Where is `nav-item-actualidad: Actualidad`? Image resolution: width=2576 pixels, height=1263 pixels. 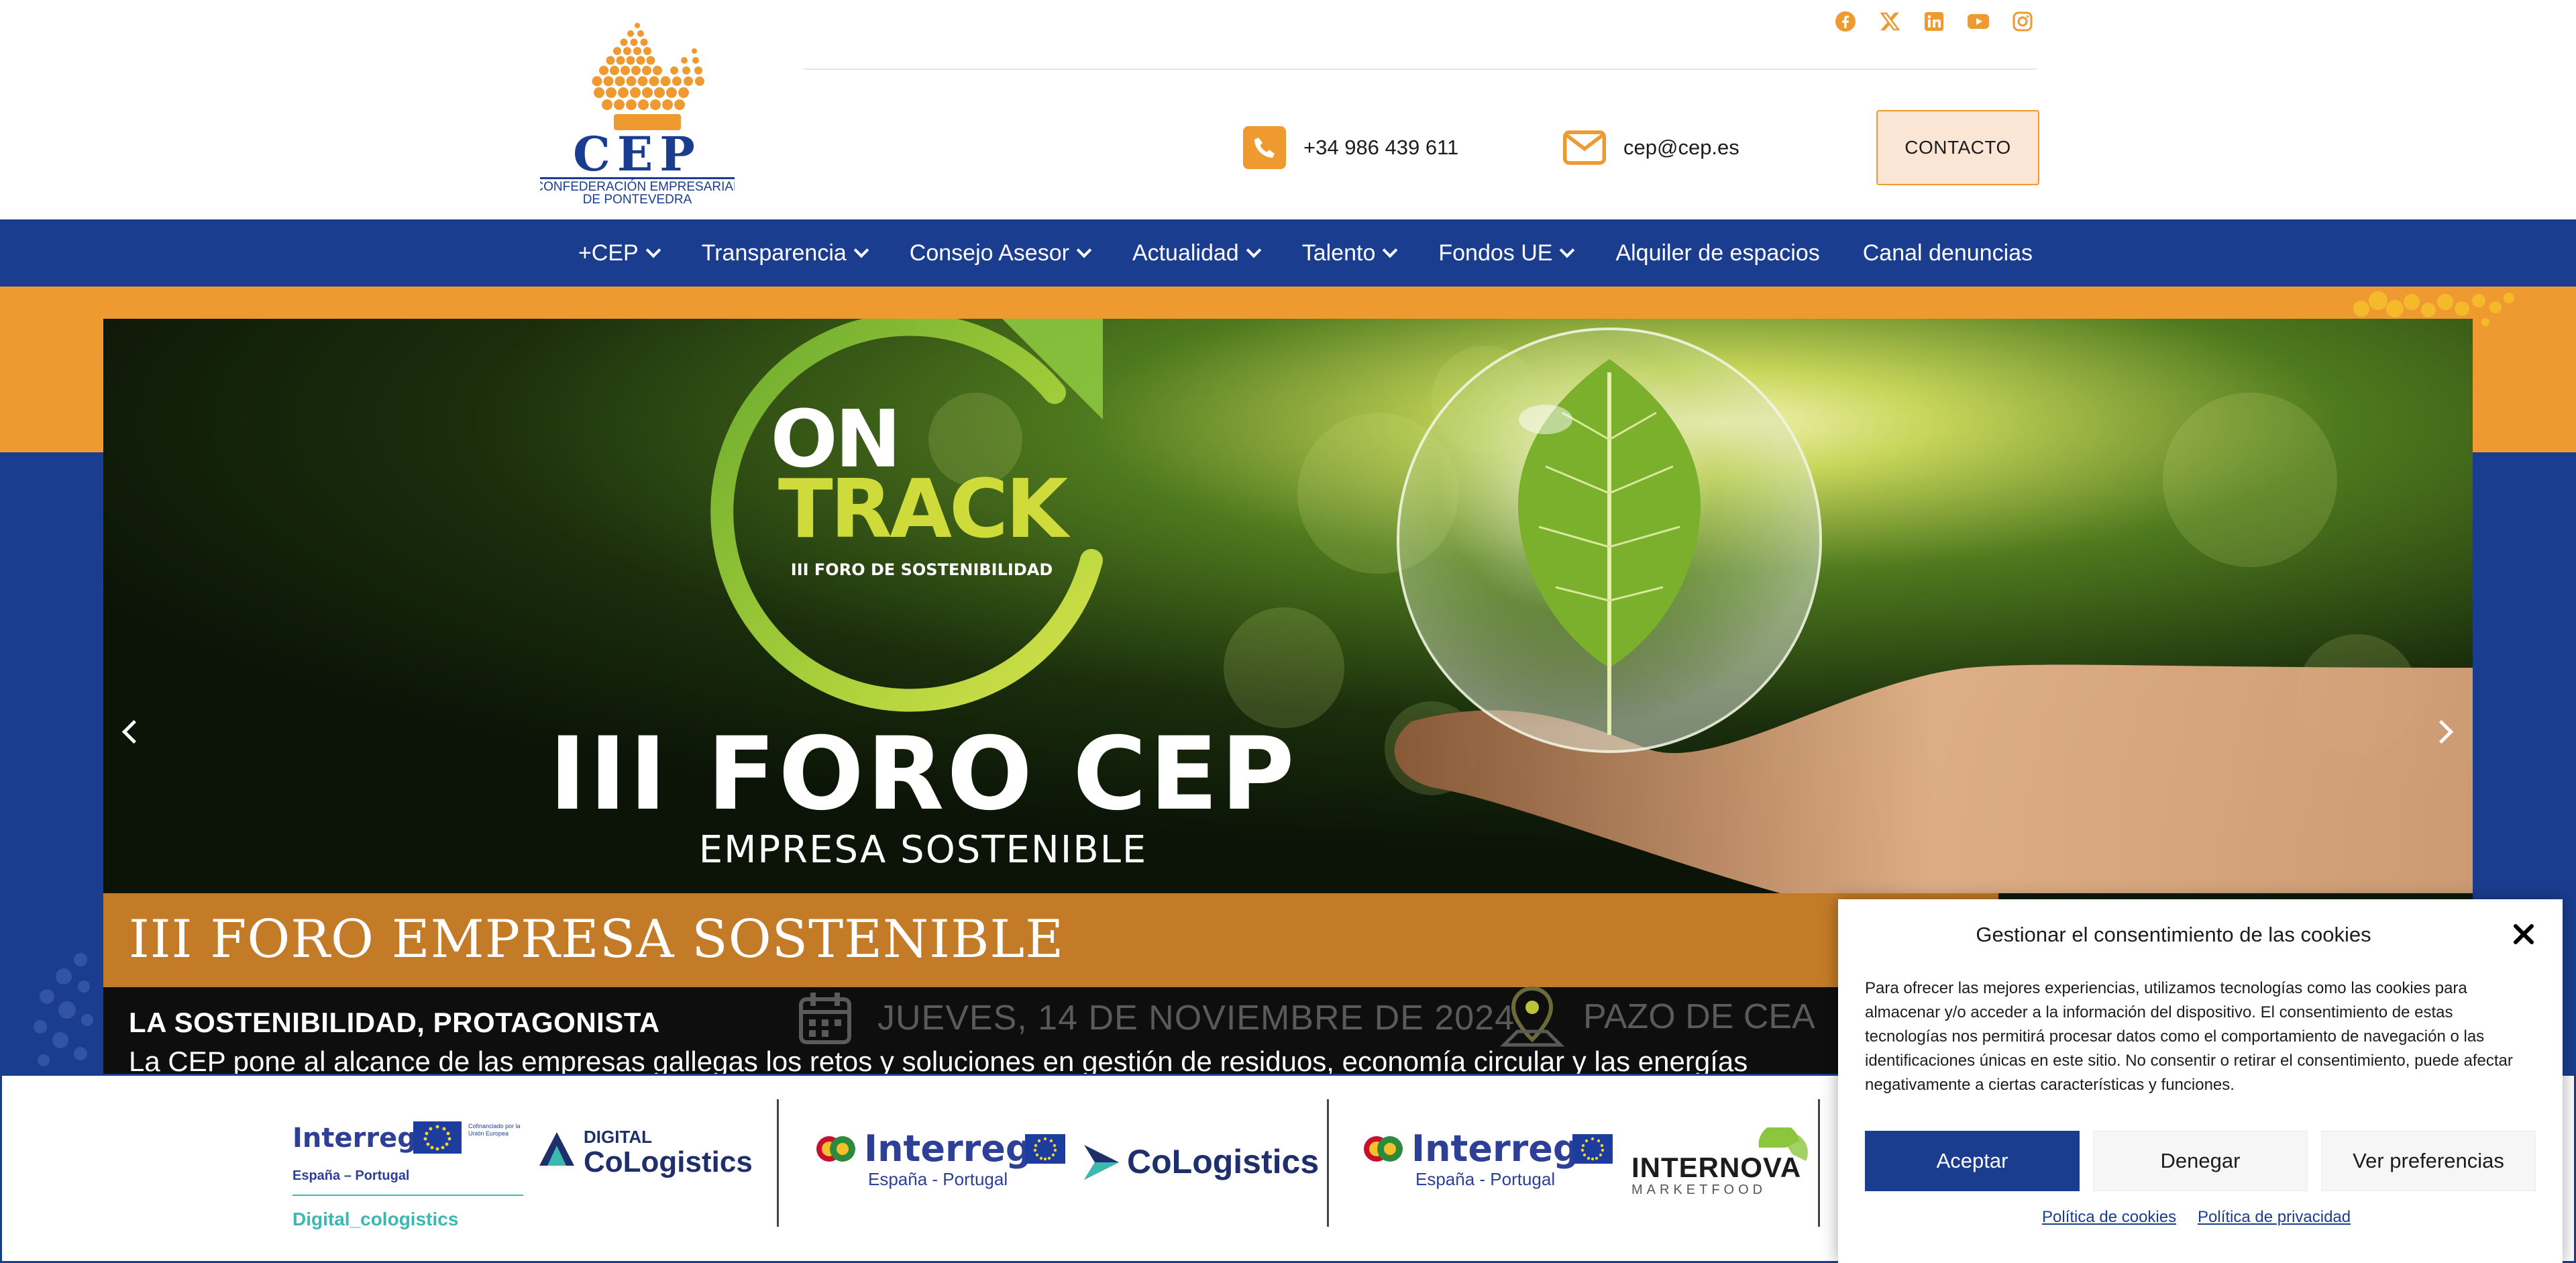 nav-item-actualidad: Actualidad is located at coordinates (1197, 253).